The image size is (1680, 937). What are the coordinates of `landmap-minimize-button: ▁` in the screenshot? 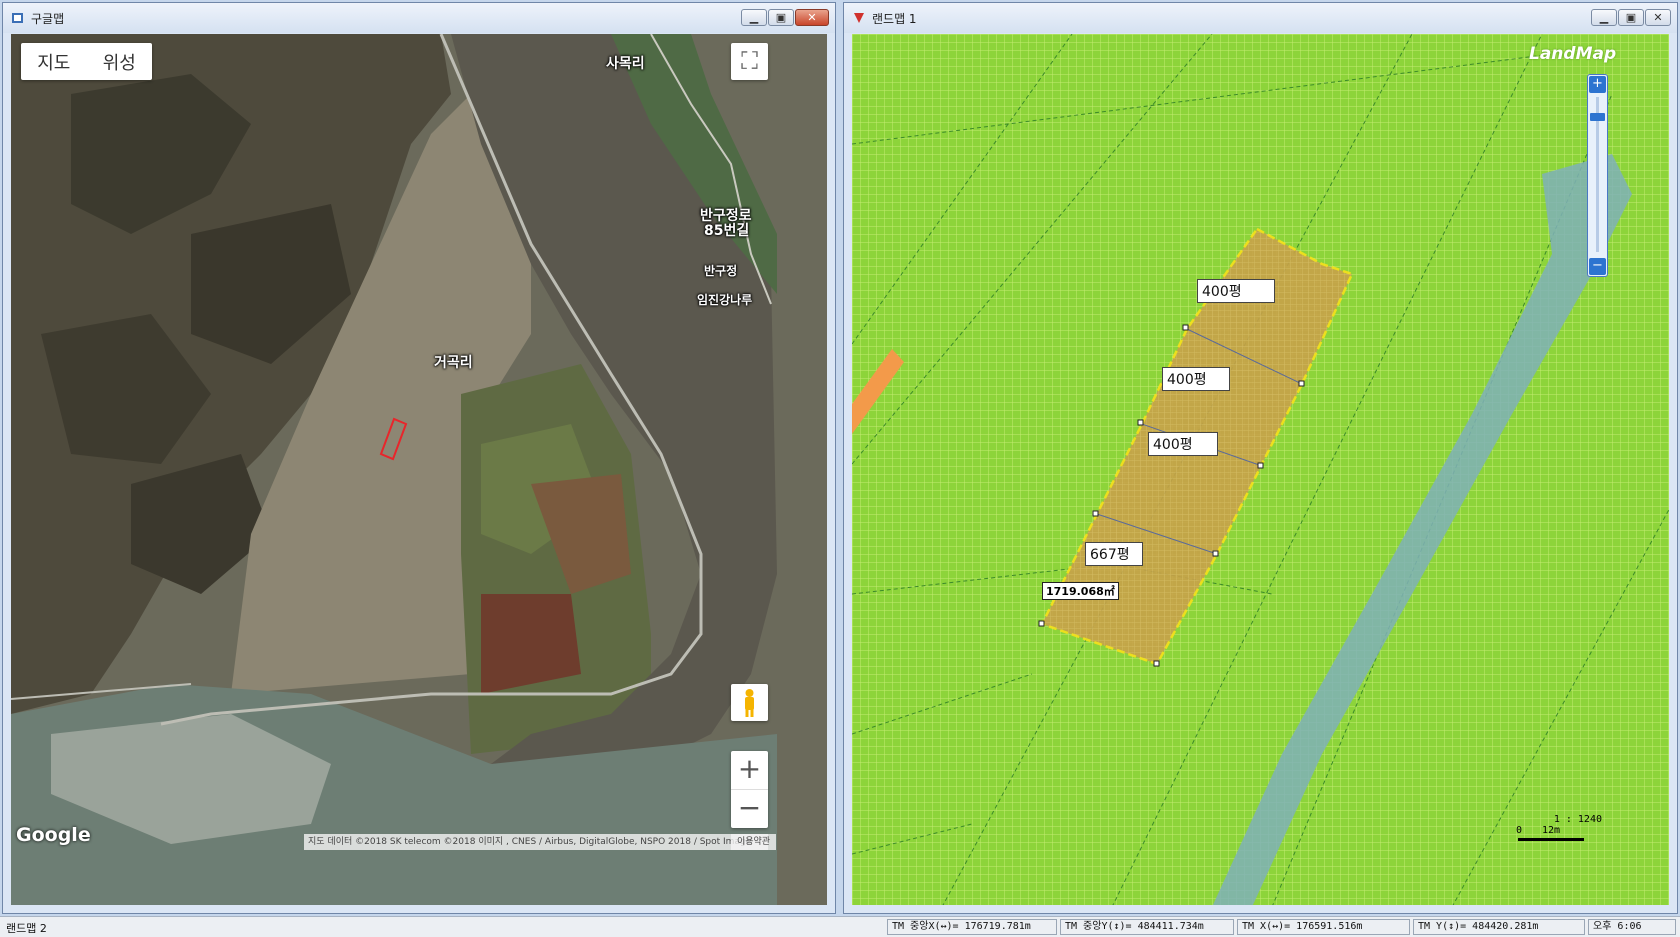 It's located at (1604, 17).